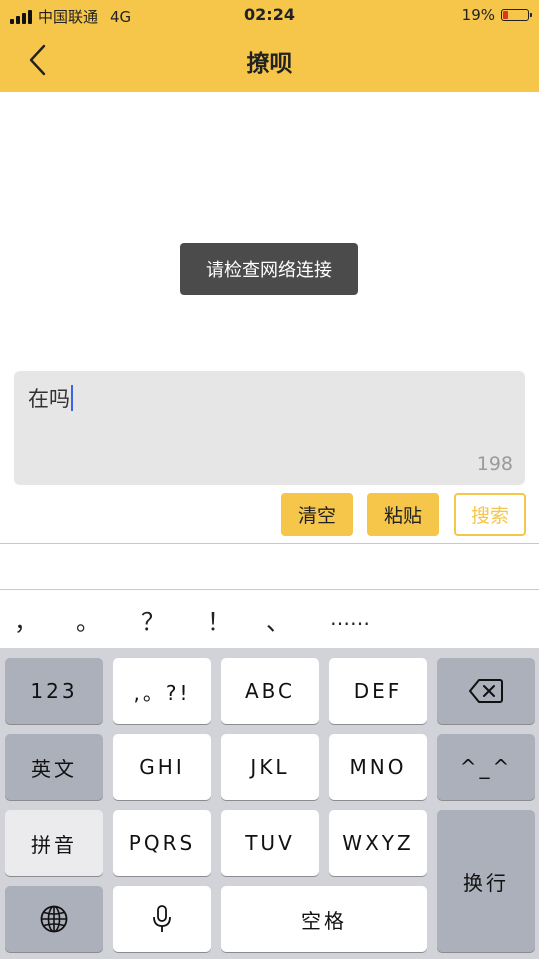 Image resolution: width=539 pixels, height=959 pixels. Describe the element at coordinates (486, 881) in the screenshot. I see `return-button: 换行` at that location.